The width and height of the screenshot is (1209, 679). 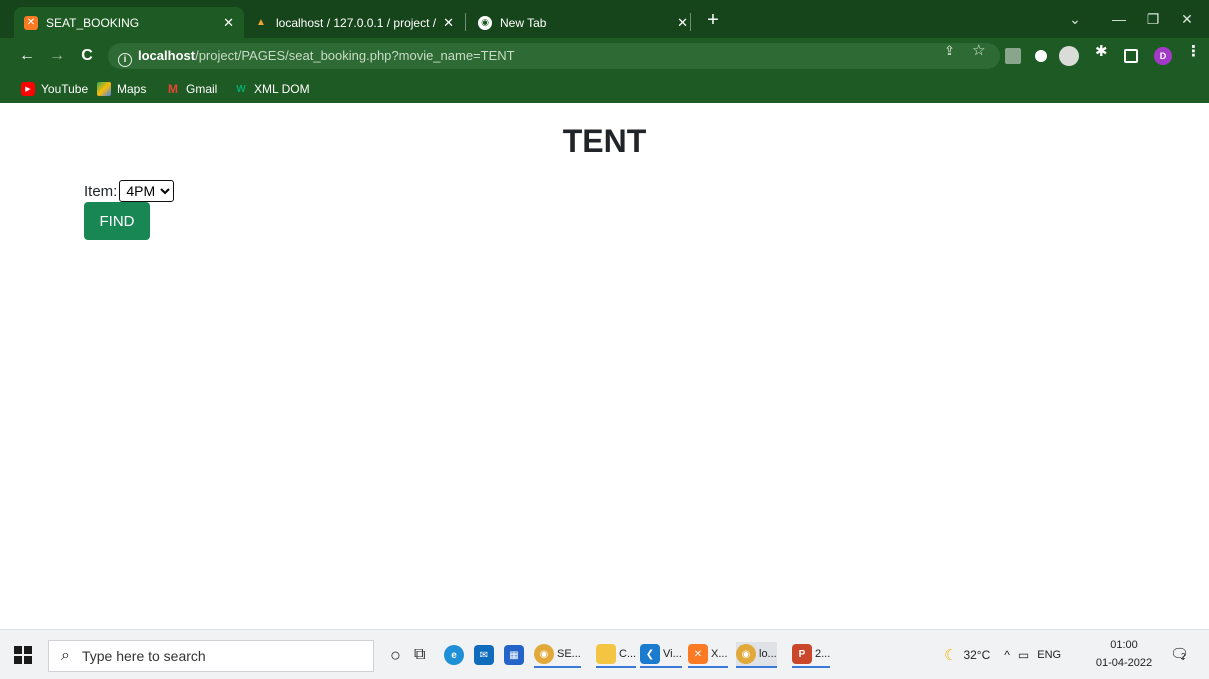 I want to click on tab-title: localhost / 127.0.0.1 / project / ro, so click(x=357, y=22).